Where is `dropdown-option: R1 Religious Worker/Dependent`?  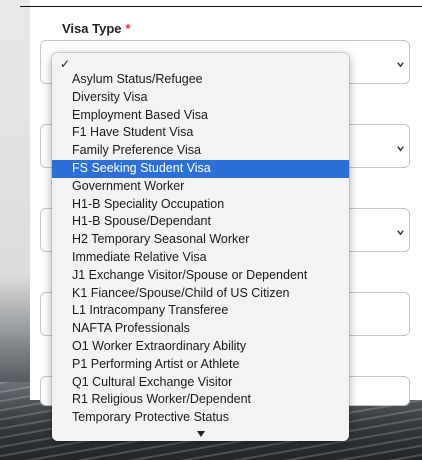 dropdown-option: R1 Religious Worker/Dependent is located at coordinates (200, 400).